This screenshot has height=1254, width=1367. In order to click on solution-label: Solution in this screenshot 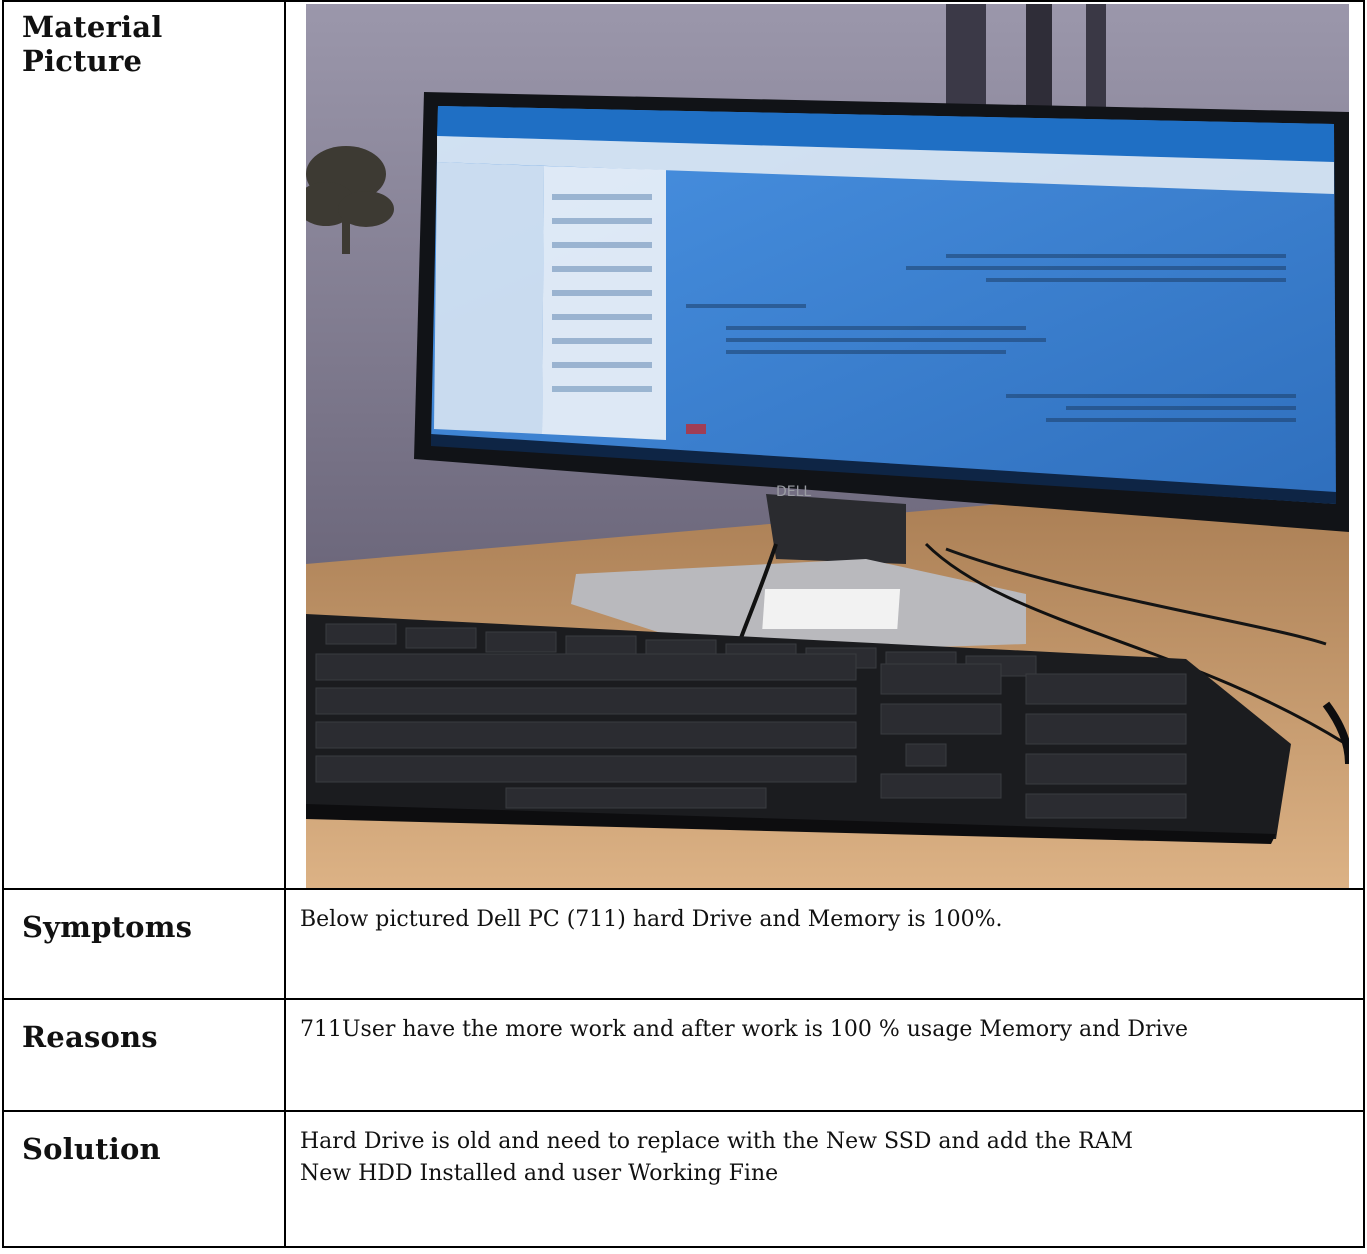, I will do `click(91, 1149)`.